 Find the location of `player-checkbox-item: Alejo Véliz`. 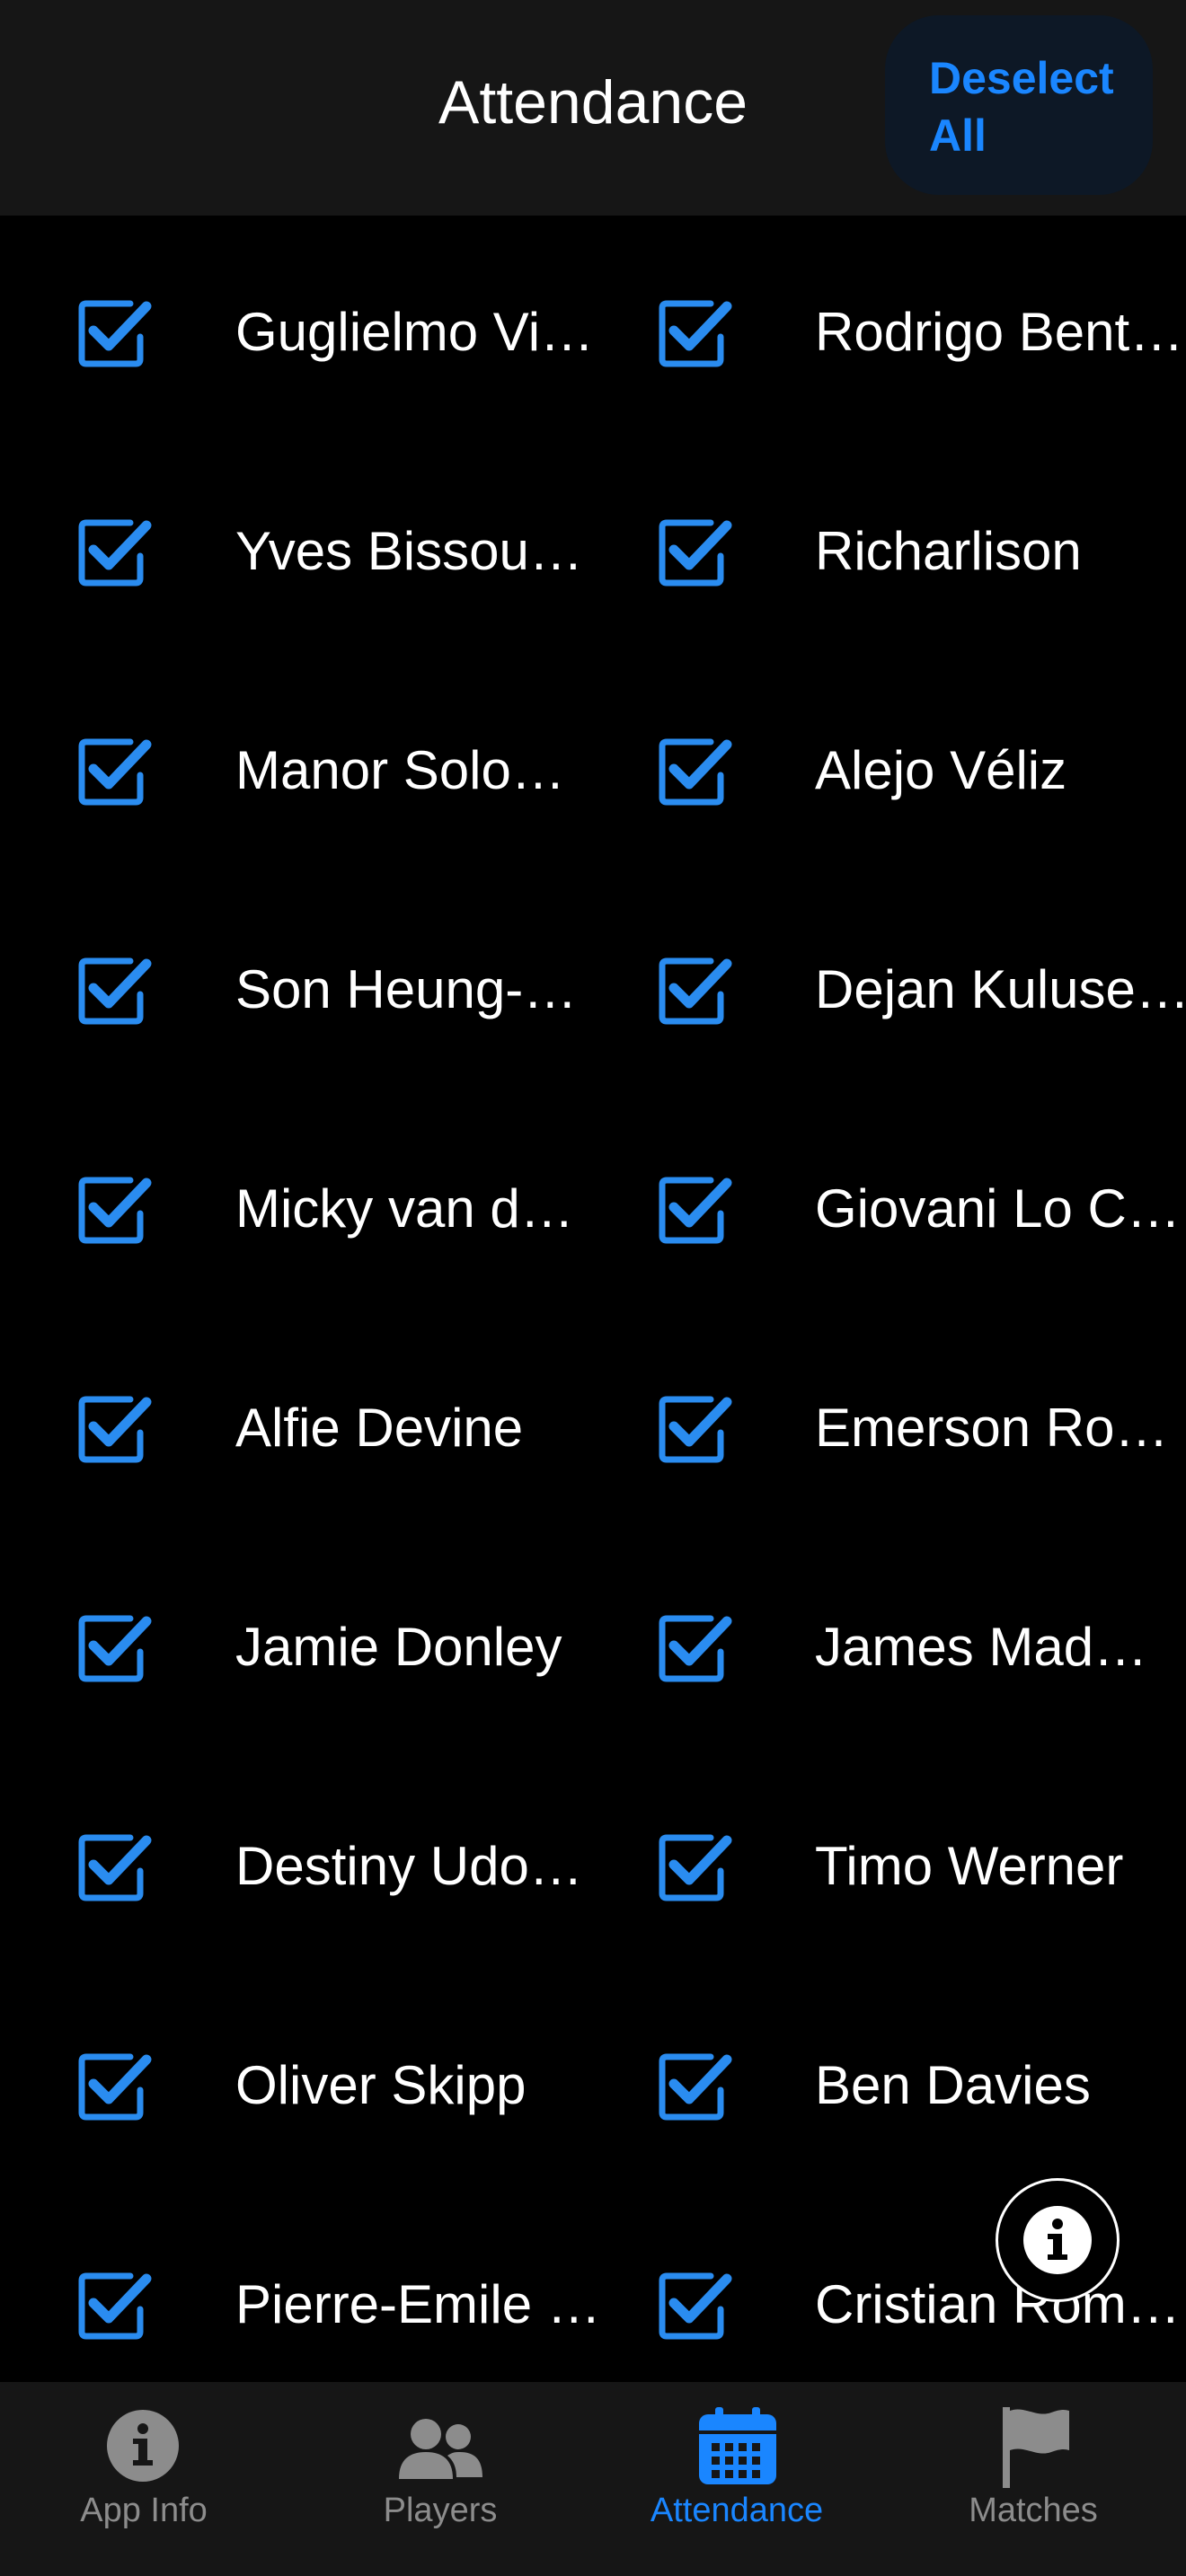

player-checkbox-item: Alejo Véliz is located at coordinates (883, 763).